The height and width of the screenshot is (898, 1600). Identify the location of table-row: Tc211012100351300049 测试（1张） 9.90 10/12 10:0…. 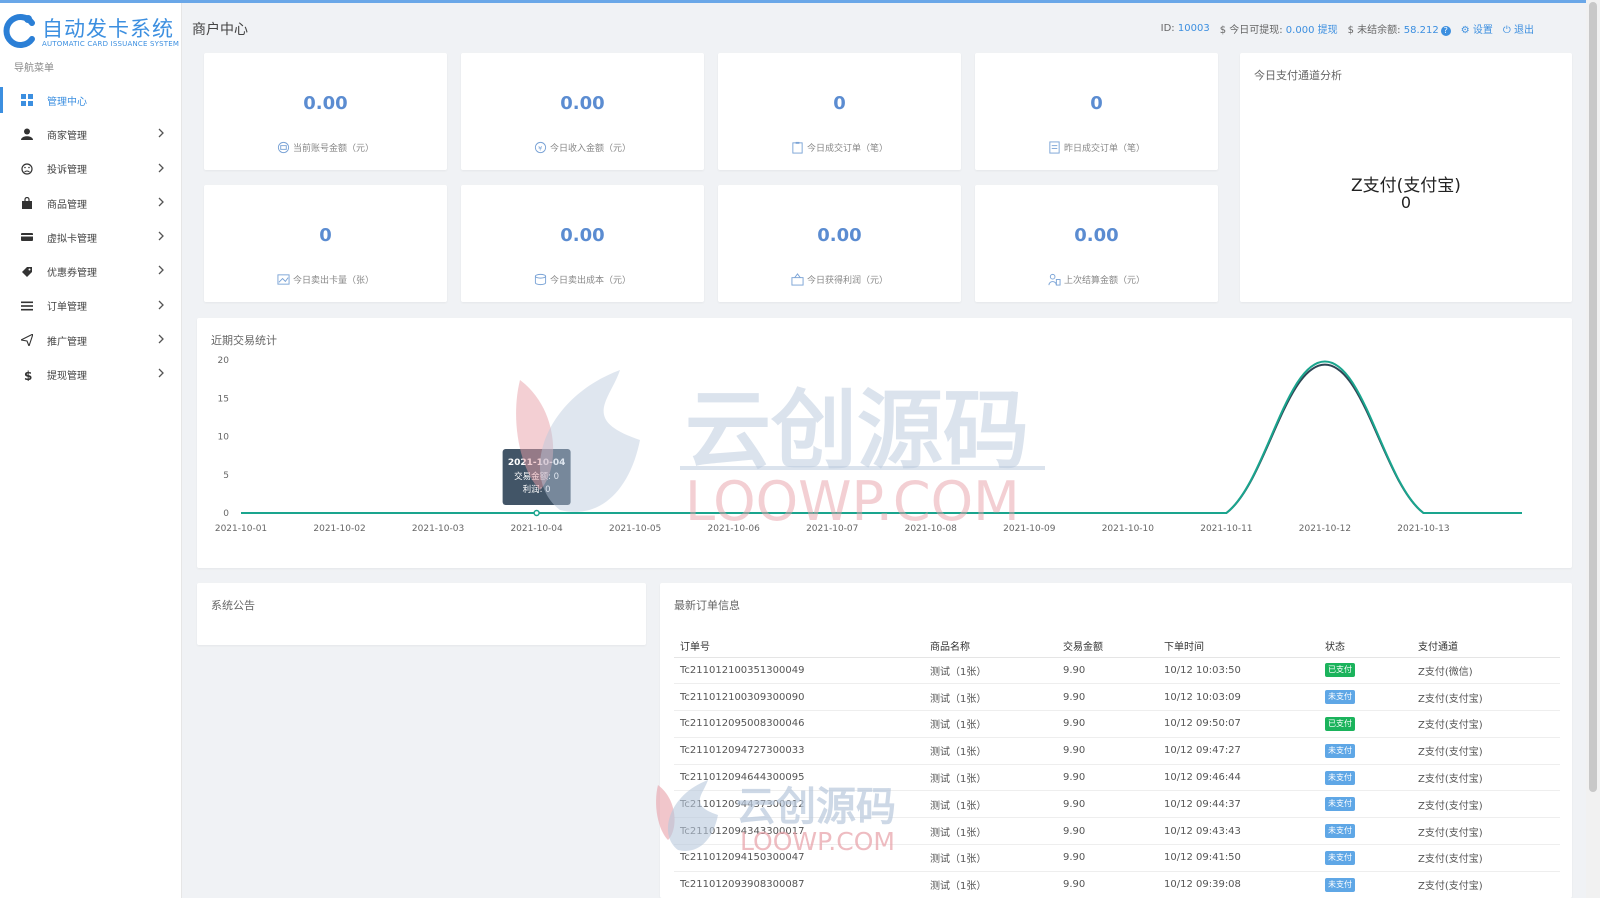
(1117, 671).